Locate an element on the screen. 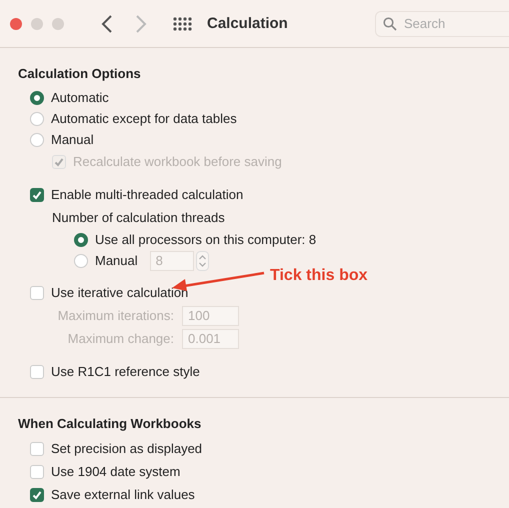 Image resolution: width=509 pixels, height=508 pixels. checkbox-label: Enable multi-threaded calculation is located at coordinates (147, 194).